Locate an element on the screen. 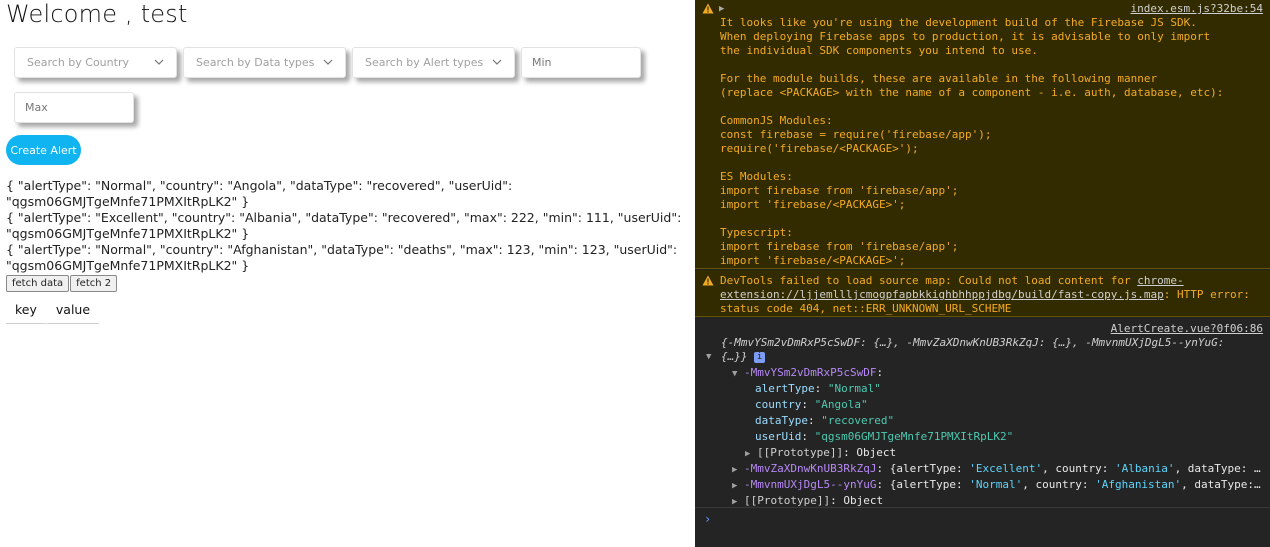 The width and height of the screenshot is (1270, 547). key-value-table-header: key value is located at coordinates (53, 312).